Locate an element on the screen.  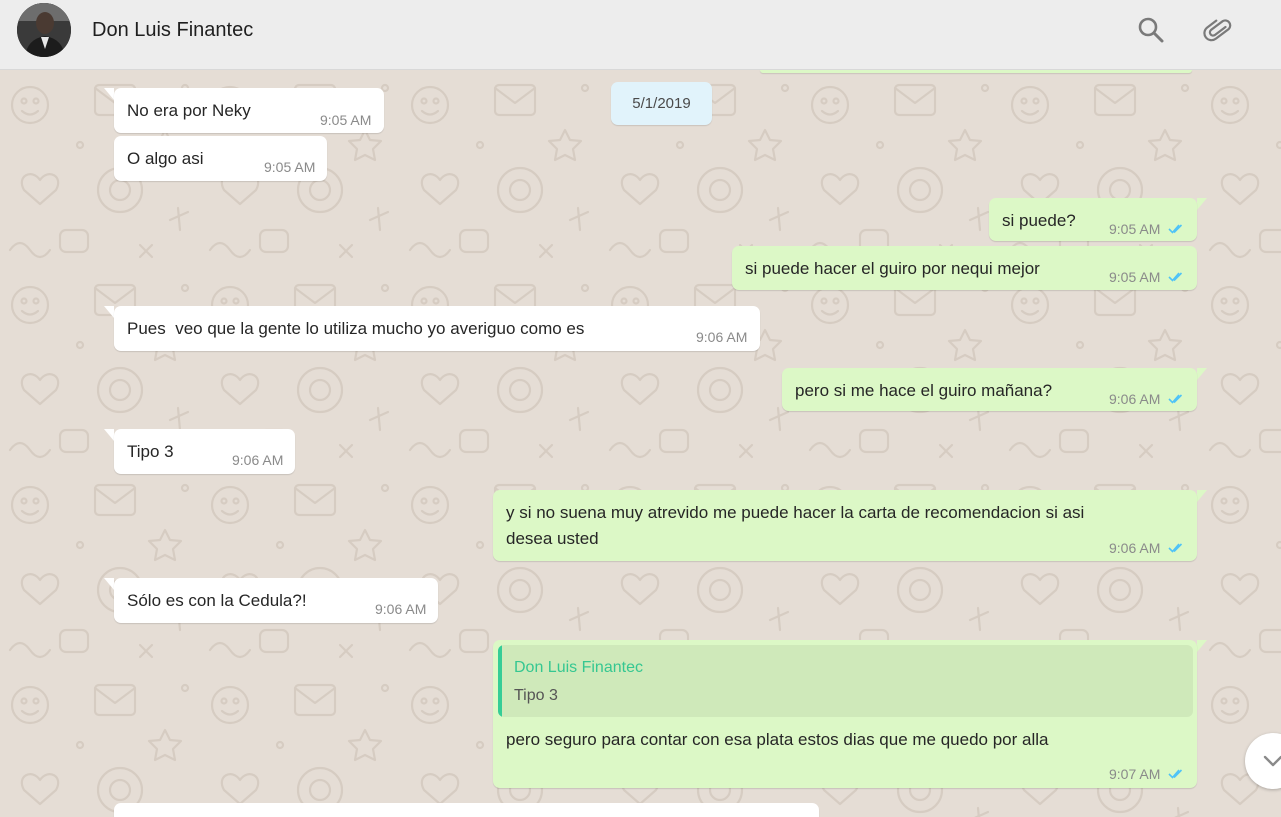
search-icon is located at coordinates (1151, 30).